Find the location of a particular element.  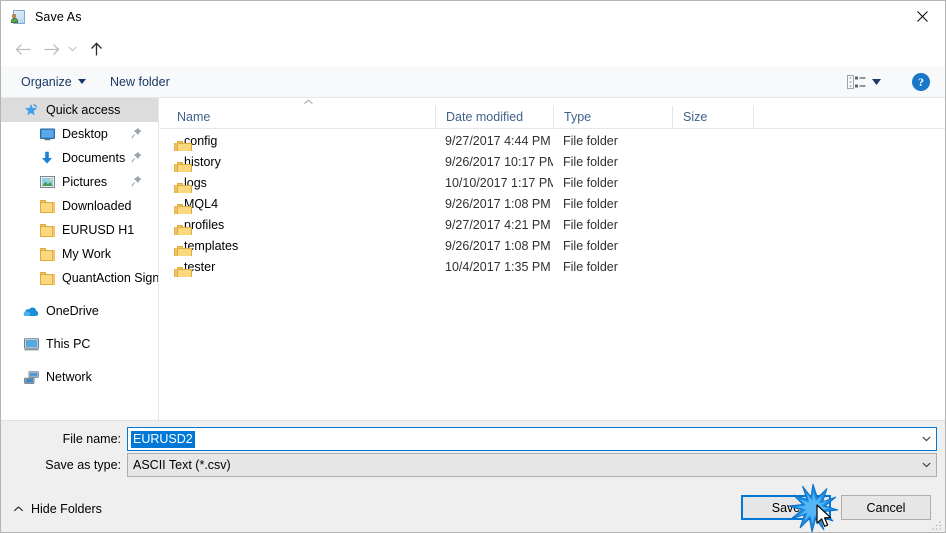

view-options-button is located at coordinates (864, 81).